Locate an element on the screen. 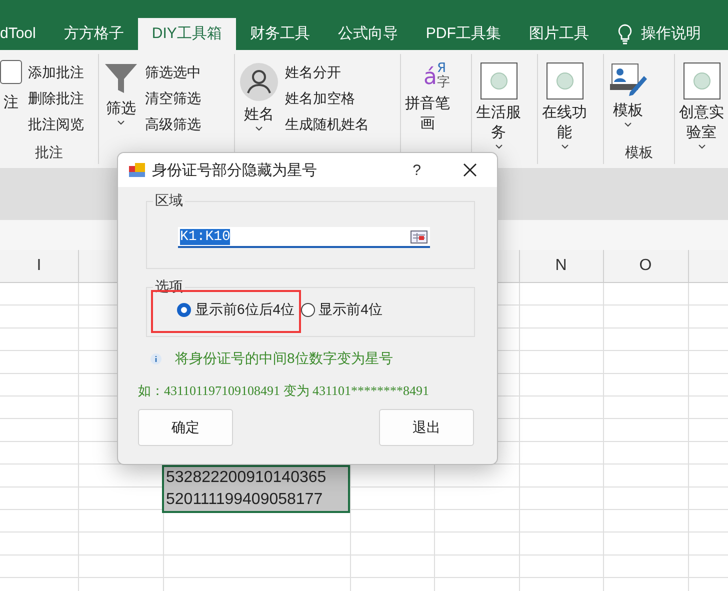  range-input-field: K1:K10 is located at coordinates (304, 237).